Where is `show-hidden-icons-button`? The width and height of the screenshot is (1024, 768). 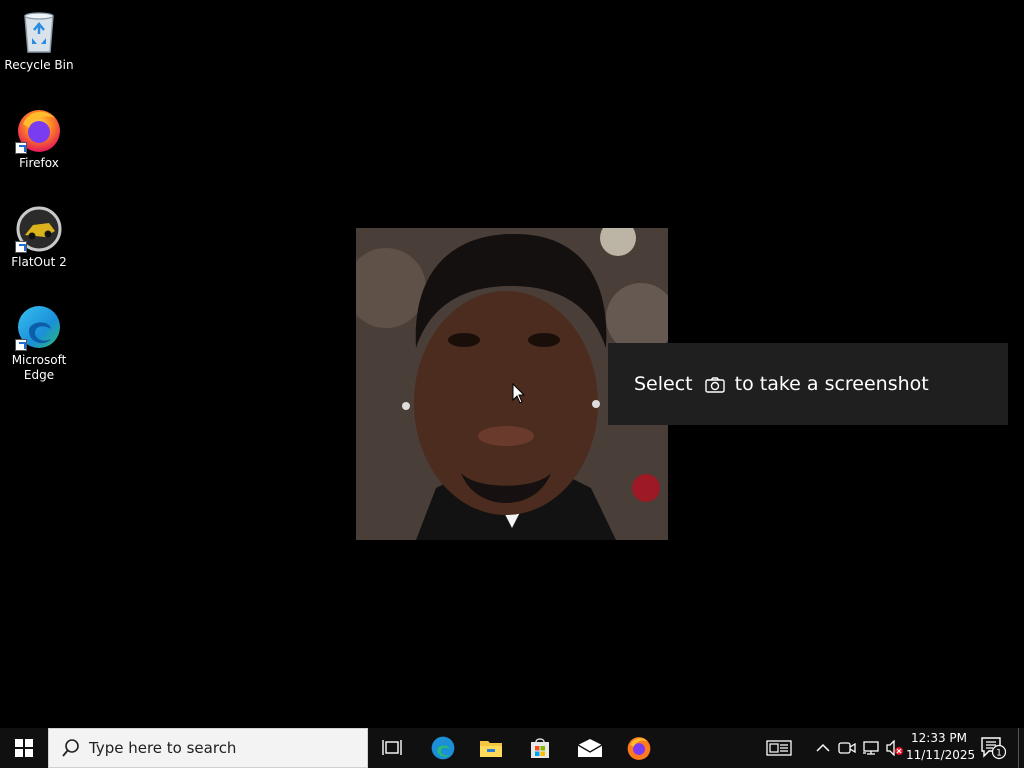
show-hidden-icons-button is located at coordinates (823, 748).